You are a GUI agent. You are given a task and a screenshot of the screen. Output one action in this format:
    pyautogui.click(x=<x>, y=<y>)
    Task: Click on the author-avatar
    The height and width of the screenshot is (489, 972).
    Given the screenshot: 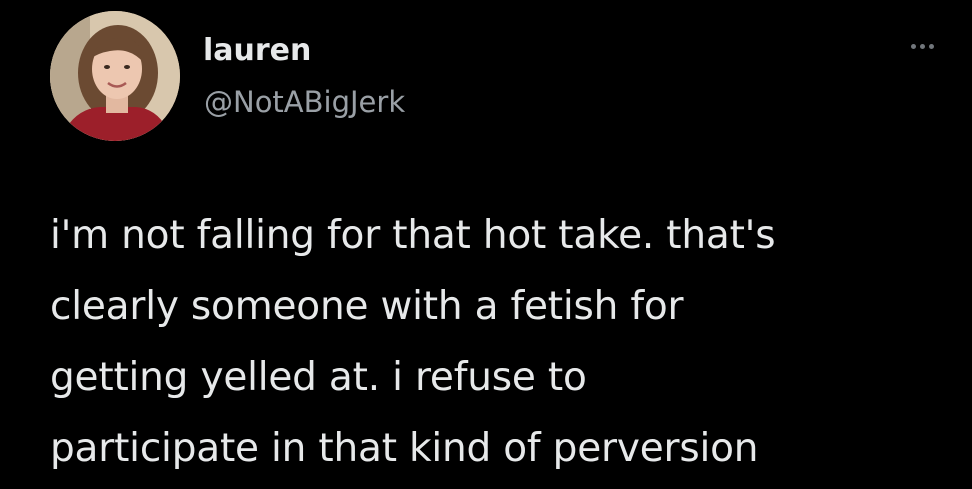 What is the action you would take?
    pyautogui.click(x=115, y=76)
    